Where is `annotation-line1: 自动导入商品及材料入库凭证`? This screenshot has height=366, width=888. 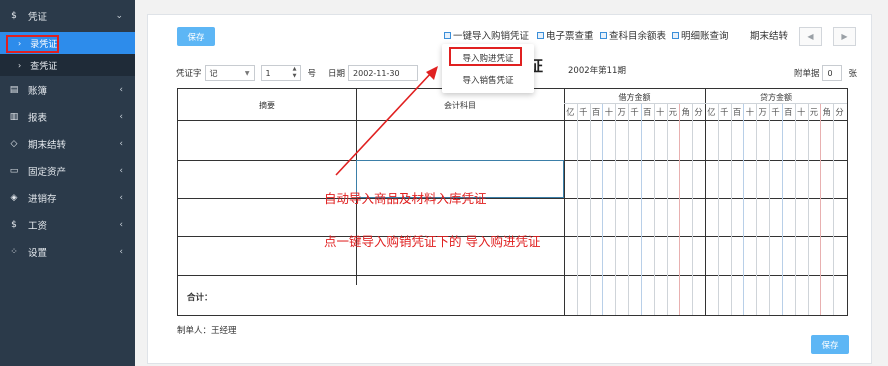 annotation-line1: 自动导入商品及材料入库凭证 is located at coordinates (405, 198).